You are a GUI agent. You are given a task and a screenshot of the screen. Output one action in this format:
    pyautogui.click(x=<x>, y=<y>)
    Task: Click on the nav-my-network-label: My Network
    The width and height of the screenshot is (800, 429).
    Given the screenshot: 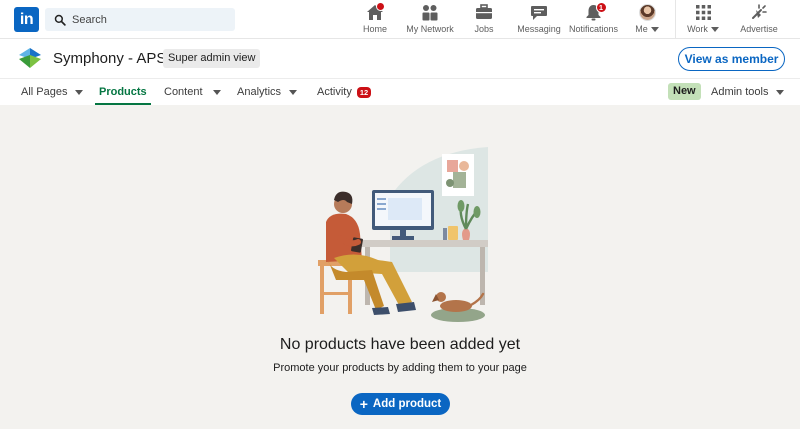 What is the action you would take?
    pyautogui.click(x=430, y=29)
    